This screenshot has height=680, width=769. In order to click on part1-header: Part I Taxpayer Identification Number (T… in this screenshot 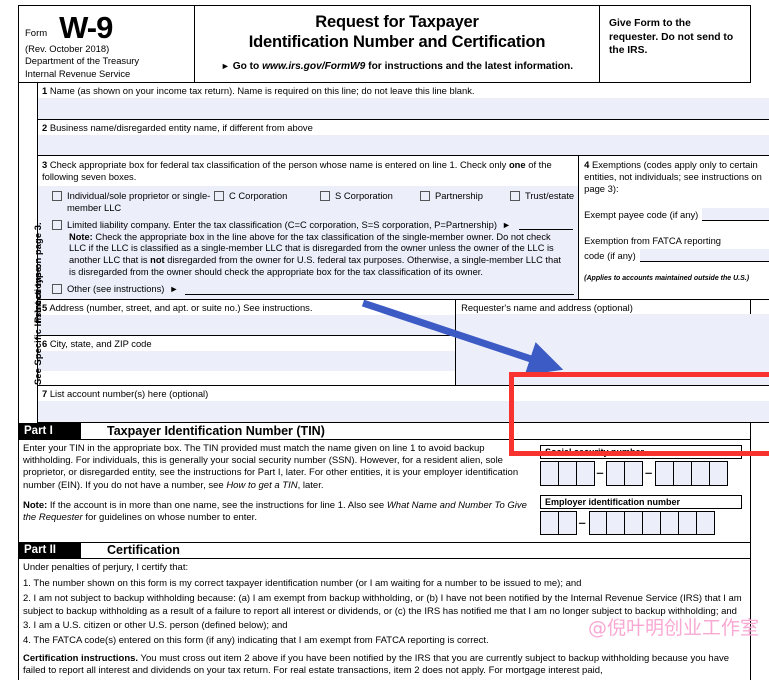, I will do `click(384, 431)`.